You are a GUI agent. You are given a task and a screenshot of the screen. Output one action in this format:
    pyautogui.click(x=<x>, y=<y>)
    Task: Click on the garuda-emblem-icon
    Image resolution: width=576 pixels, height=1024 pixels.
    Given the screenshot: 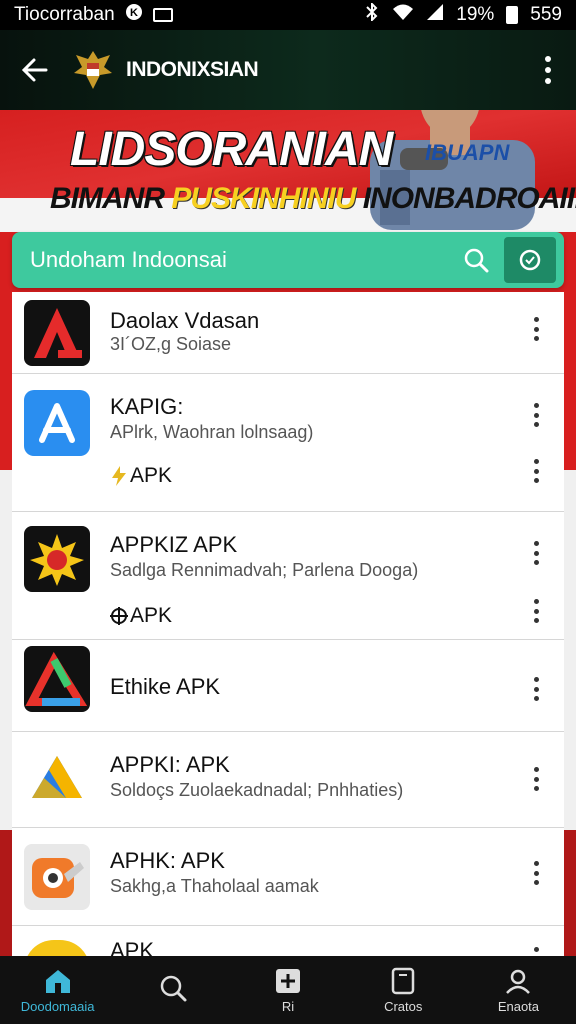 What is the action you would take?
    pyautogui.click(x=93, y=70)
    